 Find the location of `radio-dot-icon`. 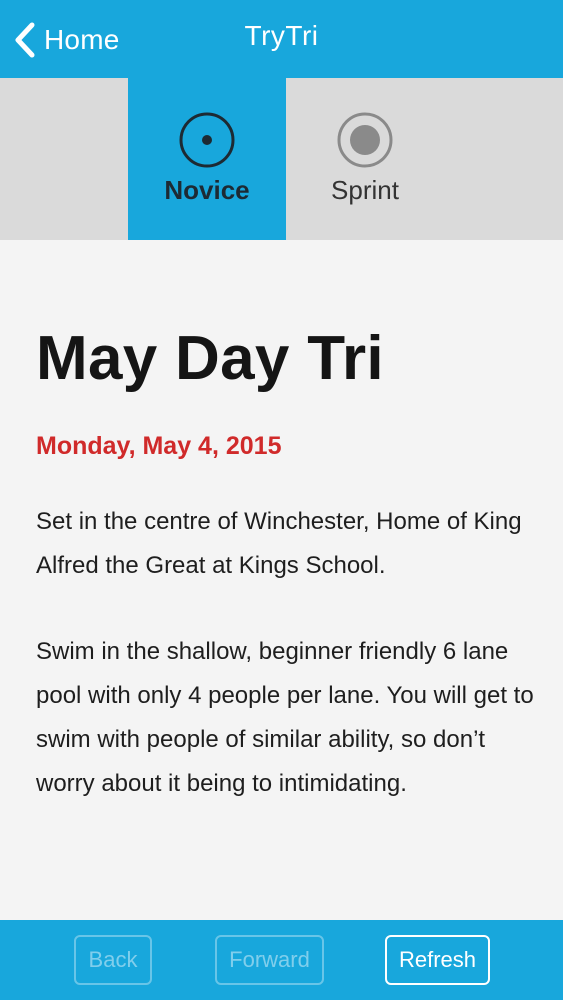

radio-dot-icon is located at coordinates (207, 140).